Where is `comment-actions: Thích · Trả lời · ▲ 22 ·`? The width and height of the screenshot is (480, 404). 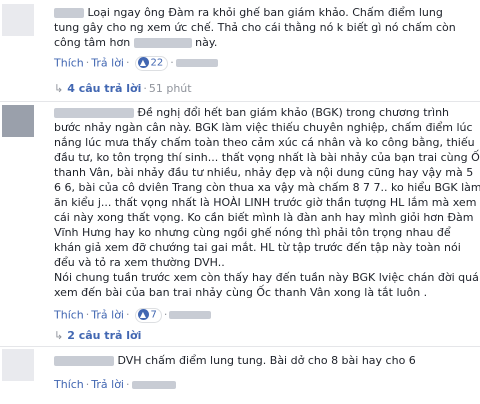 comment-actions: Thích · Trả lời · ▲ 22 · is located at coordinates (136, 63).